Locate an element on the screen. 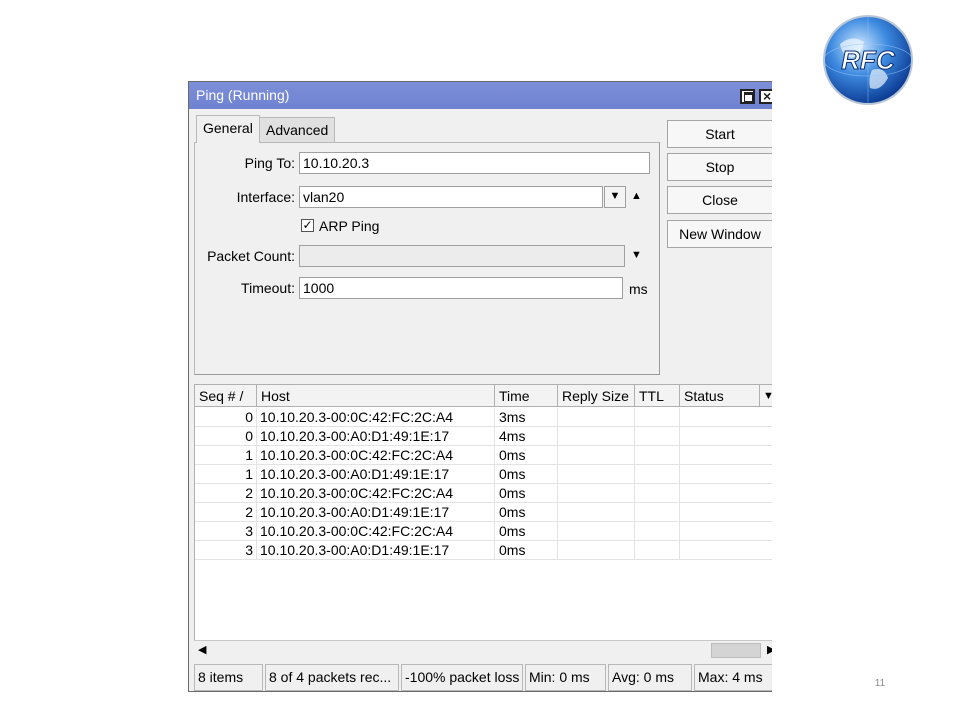  dropdown-icon: ▼ is located at coordinates (615, 197).